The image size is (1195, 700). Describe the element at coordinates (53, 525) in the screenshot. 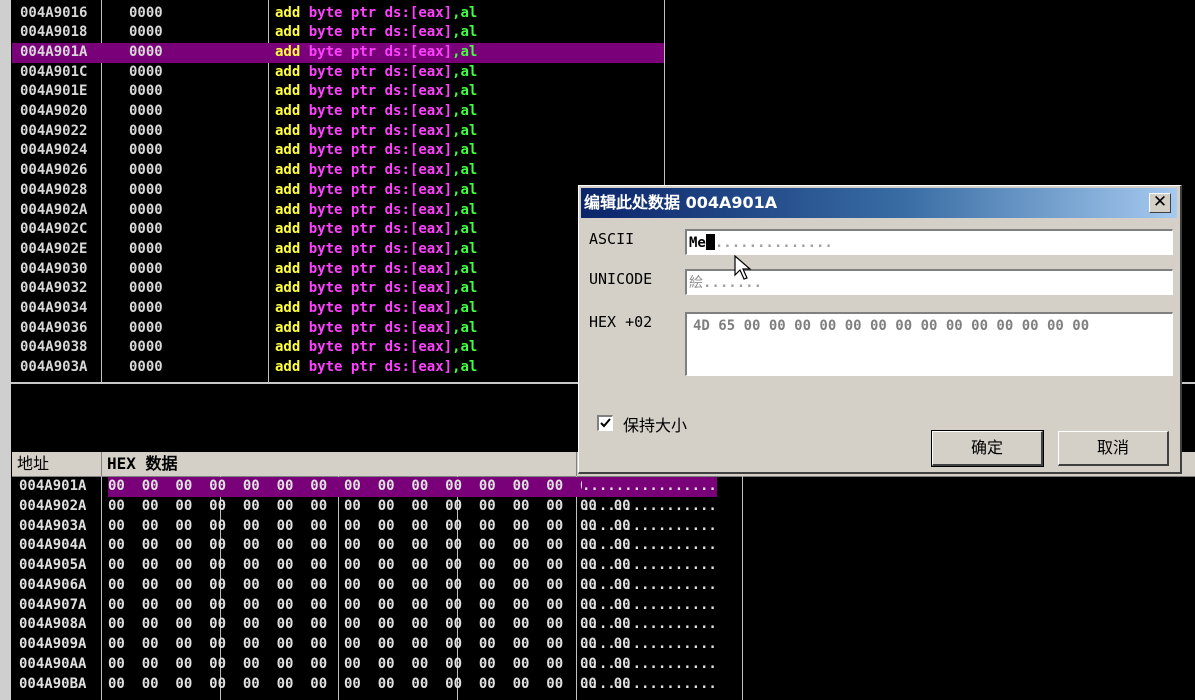

I see `dump-address: 004A903A` at that location.